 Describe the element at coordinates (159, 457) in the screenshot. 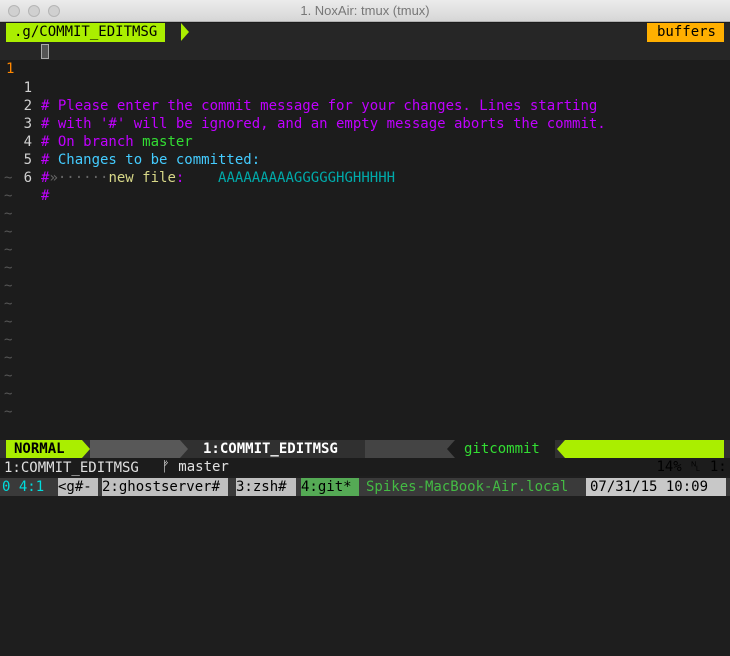

I see `branch-segment: ᚠ master` at that location.